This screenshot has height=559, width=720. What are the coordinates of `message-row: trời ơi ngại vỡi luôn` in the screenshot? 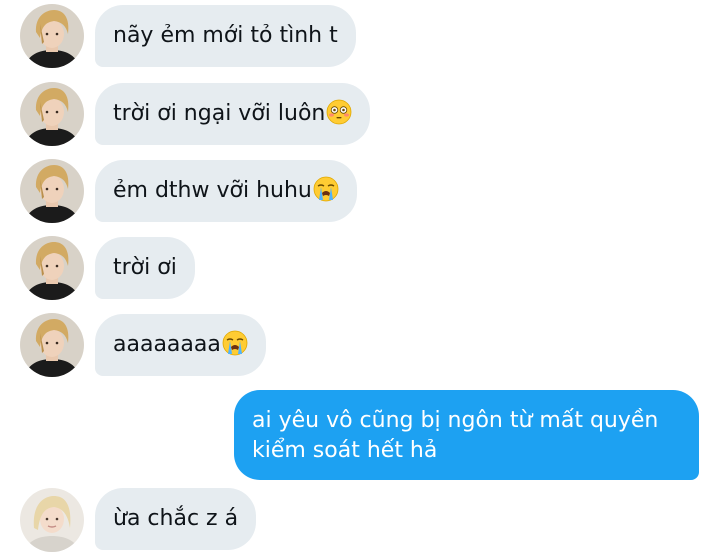 It's located at (360, 114).